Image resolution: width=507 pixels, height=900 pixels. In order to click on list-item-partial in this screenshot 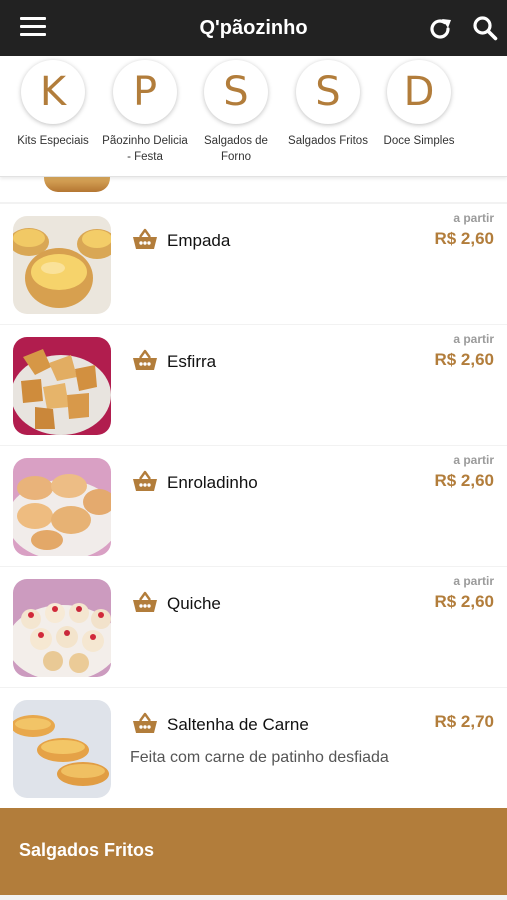, I will do `click(253, 189)`.